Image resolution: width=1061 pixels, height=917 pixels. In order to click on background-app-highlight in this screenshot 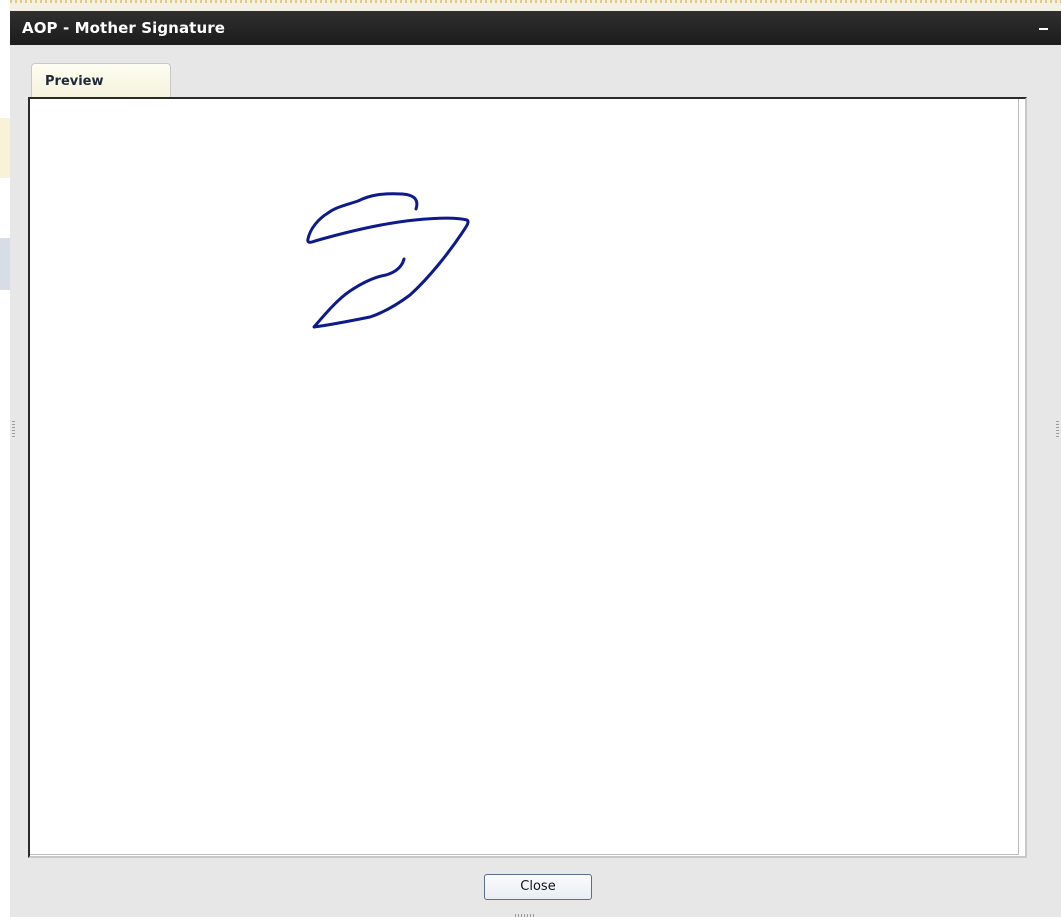, I will do `click(5, 148)`.